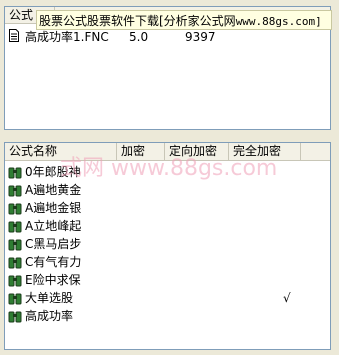 The width and height of the screenshot is (339, 355). I want to click on table-row: 0年郎股神, so click(167, 172).